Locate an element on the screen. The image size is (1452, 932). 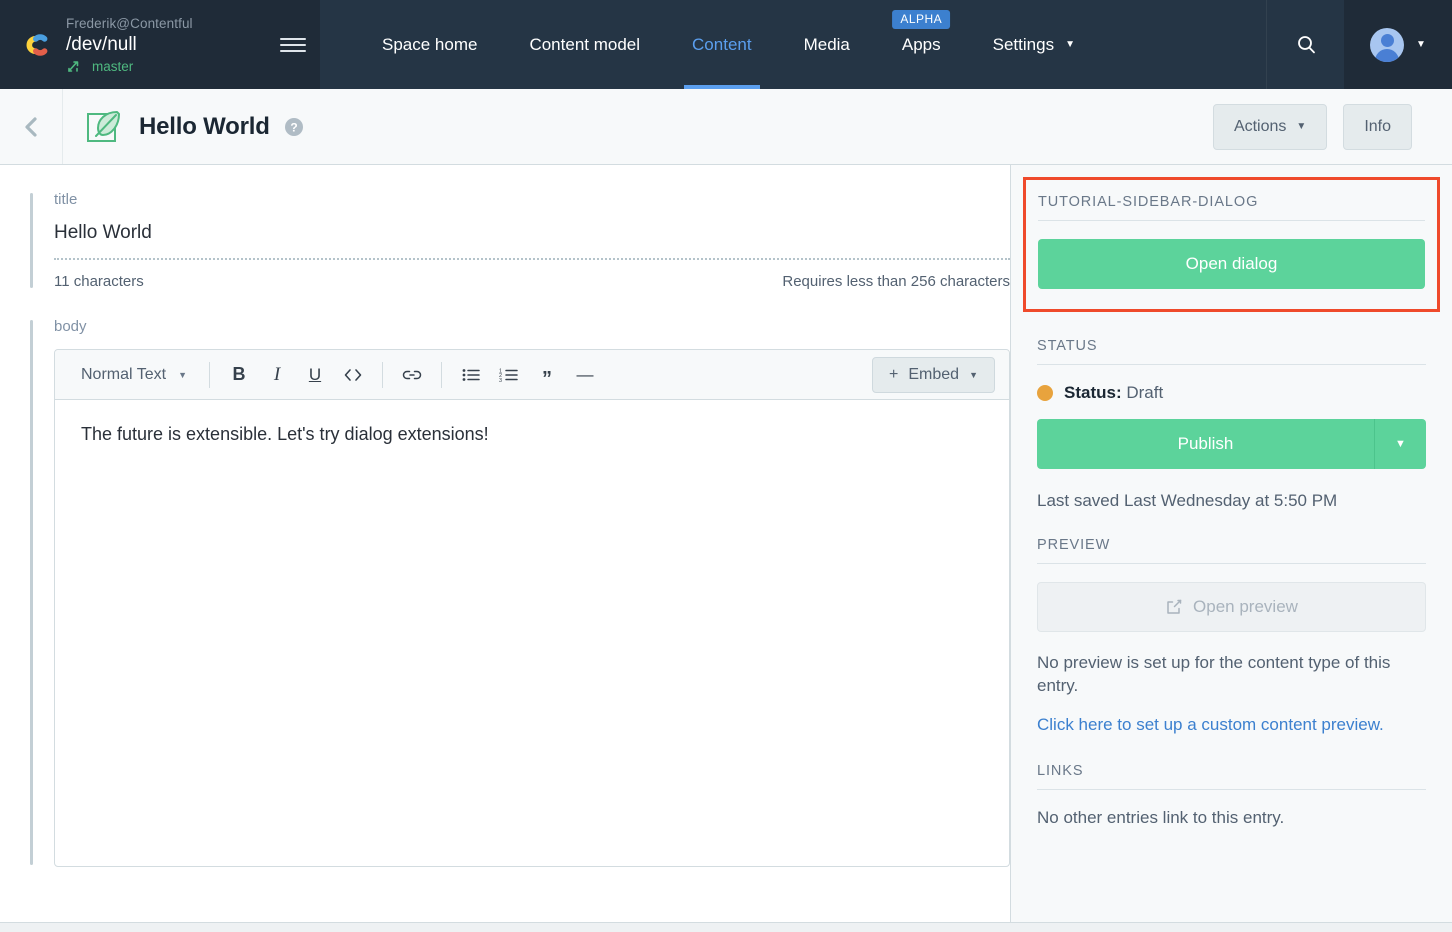
account-menu: ▼ is located at coordinates (1398, 44).